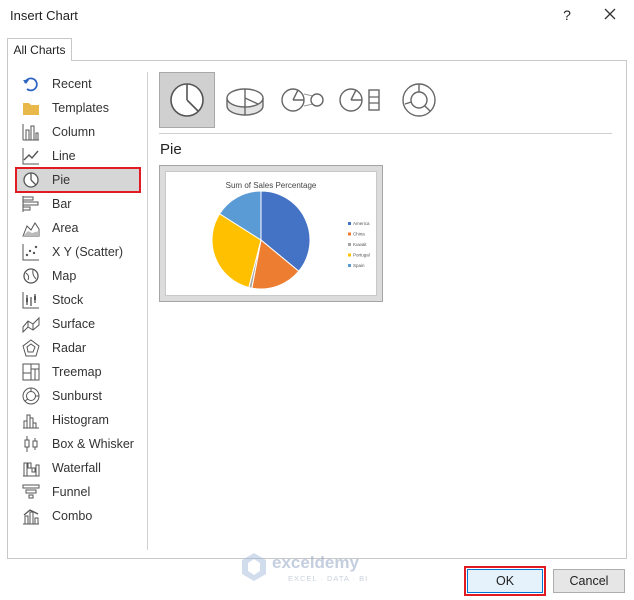 The image size is (634, 600). I want to click on radar-chart-icon, so click(31, 348).